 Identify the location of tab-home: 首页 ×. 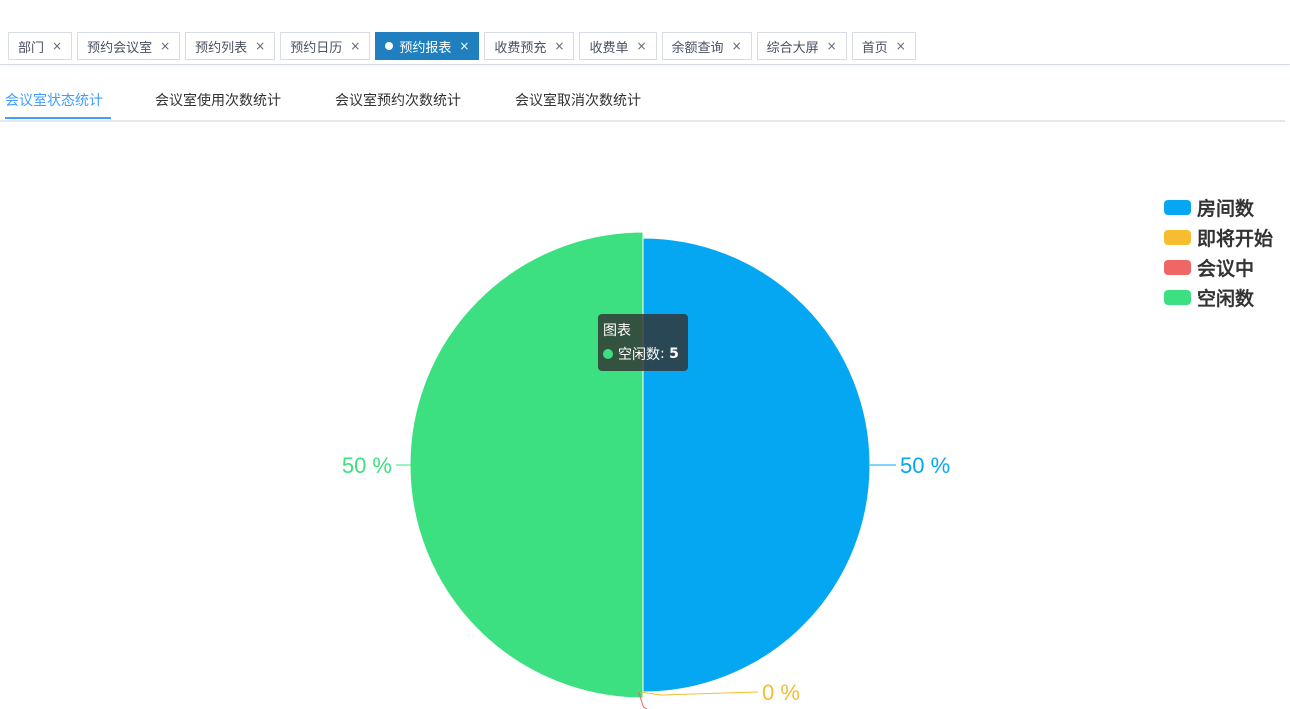
(883, 46).